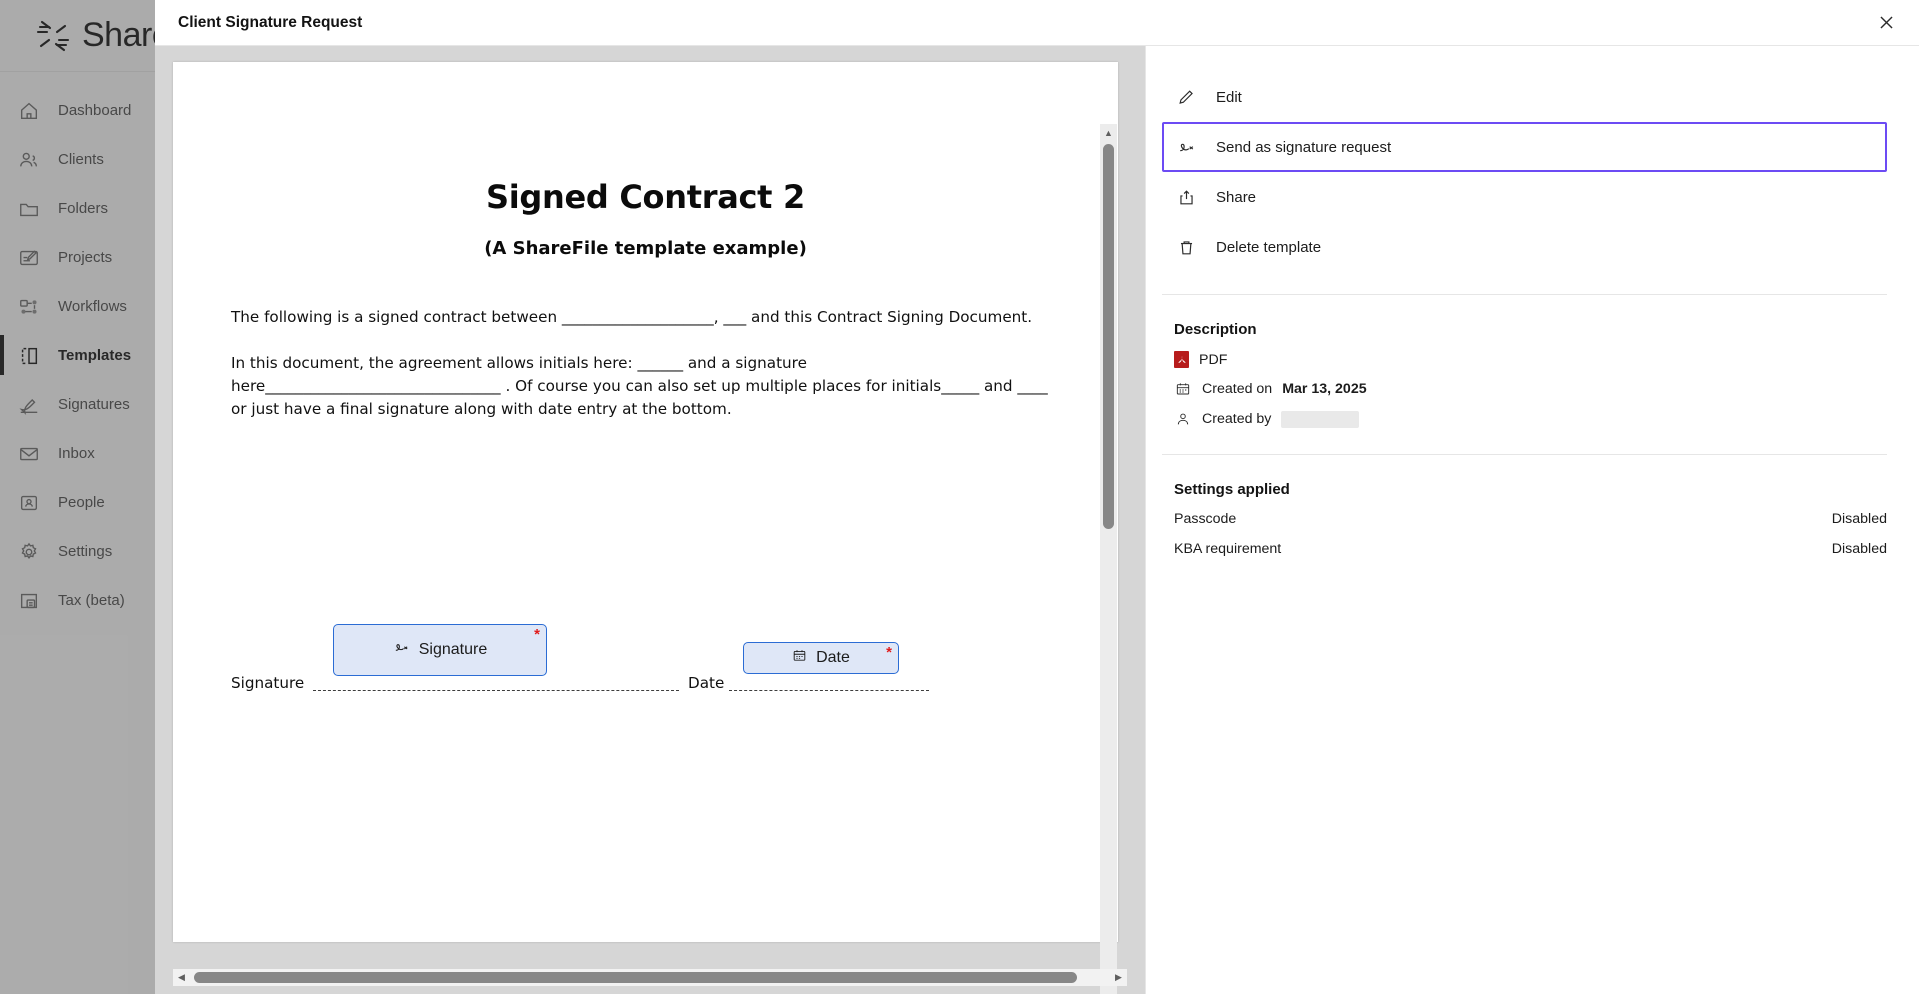  Describe the element at coordinates (1236, 197) in the screenshot. I see `share-action-label: Share` at that location.